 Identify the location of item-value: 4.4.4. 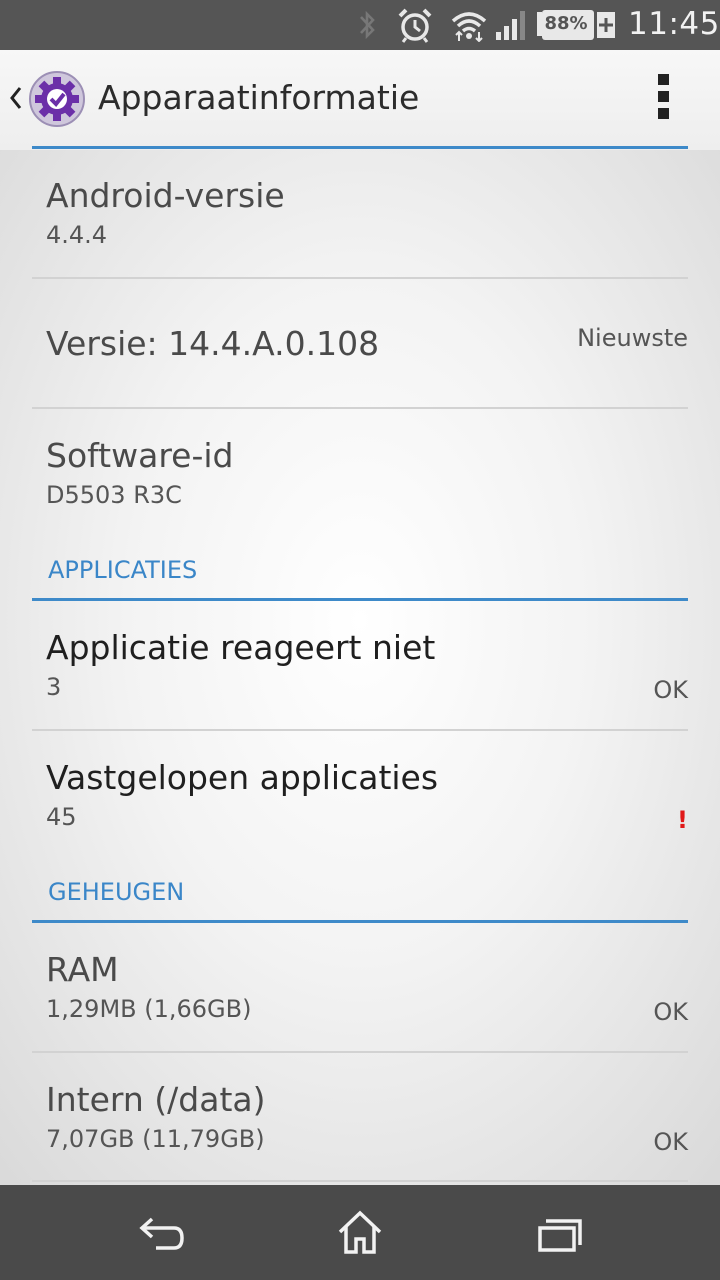
(77, 235).